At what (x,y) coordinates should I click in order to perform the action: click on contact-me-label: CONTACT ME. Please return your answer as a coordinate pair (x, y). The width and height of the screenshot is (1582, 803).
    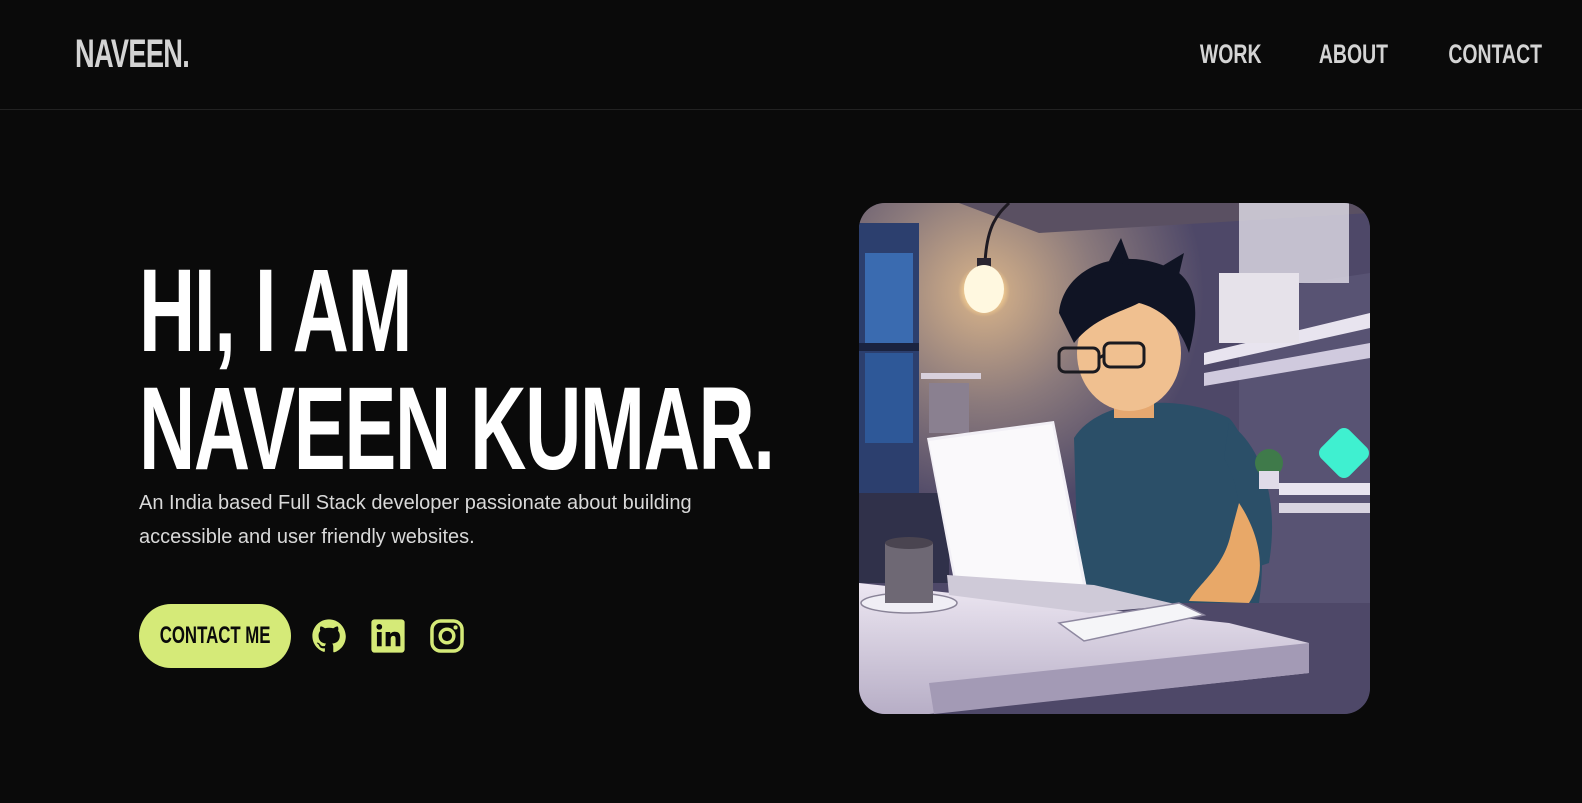
    Looking at the image, I should click on (215, 635).